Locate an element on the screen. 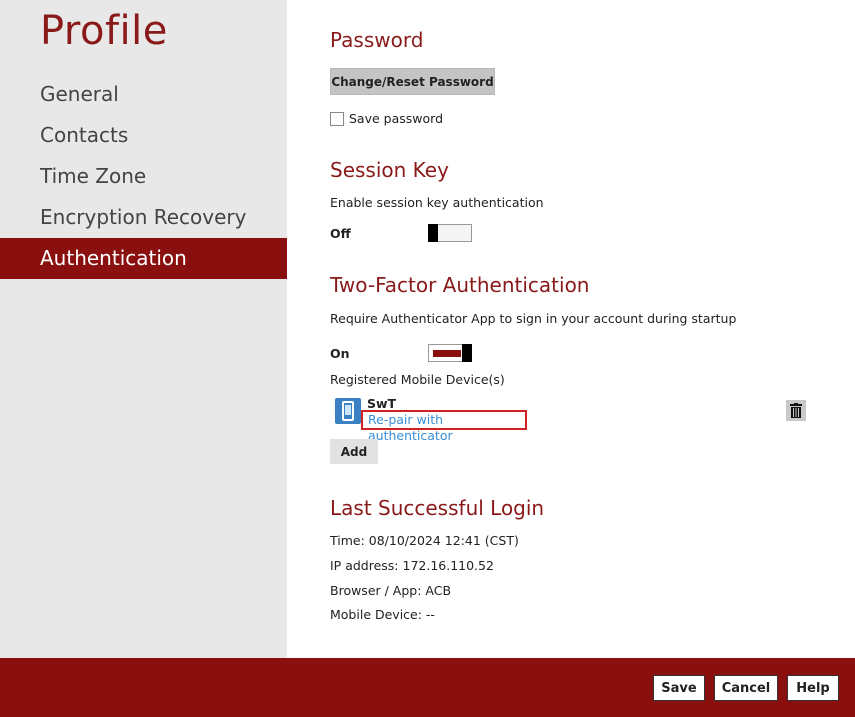  password-section-title: Password is located at coordinates (377, 40).